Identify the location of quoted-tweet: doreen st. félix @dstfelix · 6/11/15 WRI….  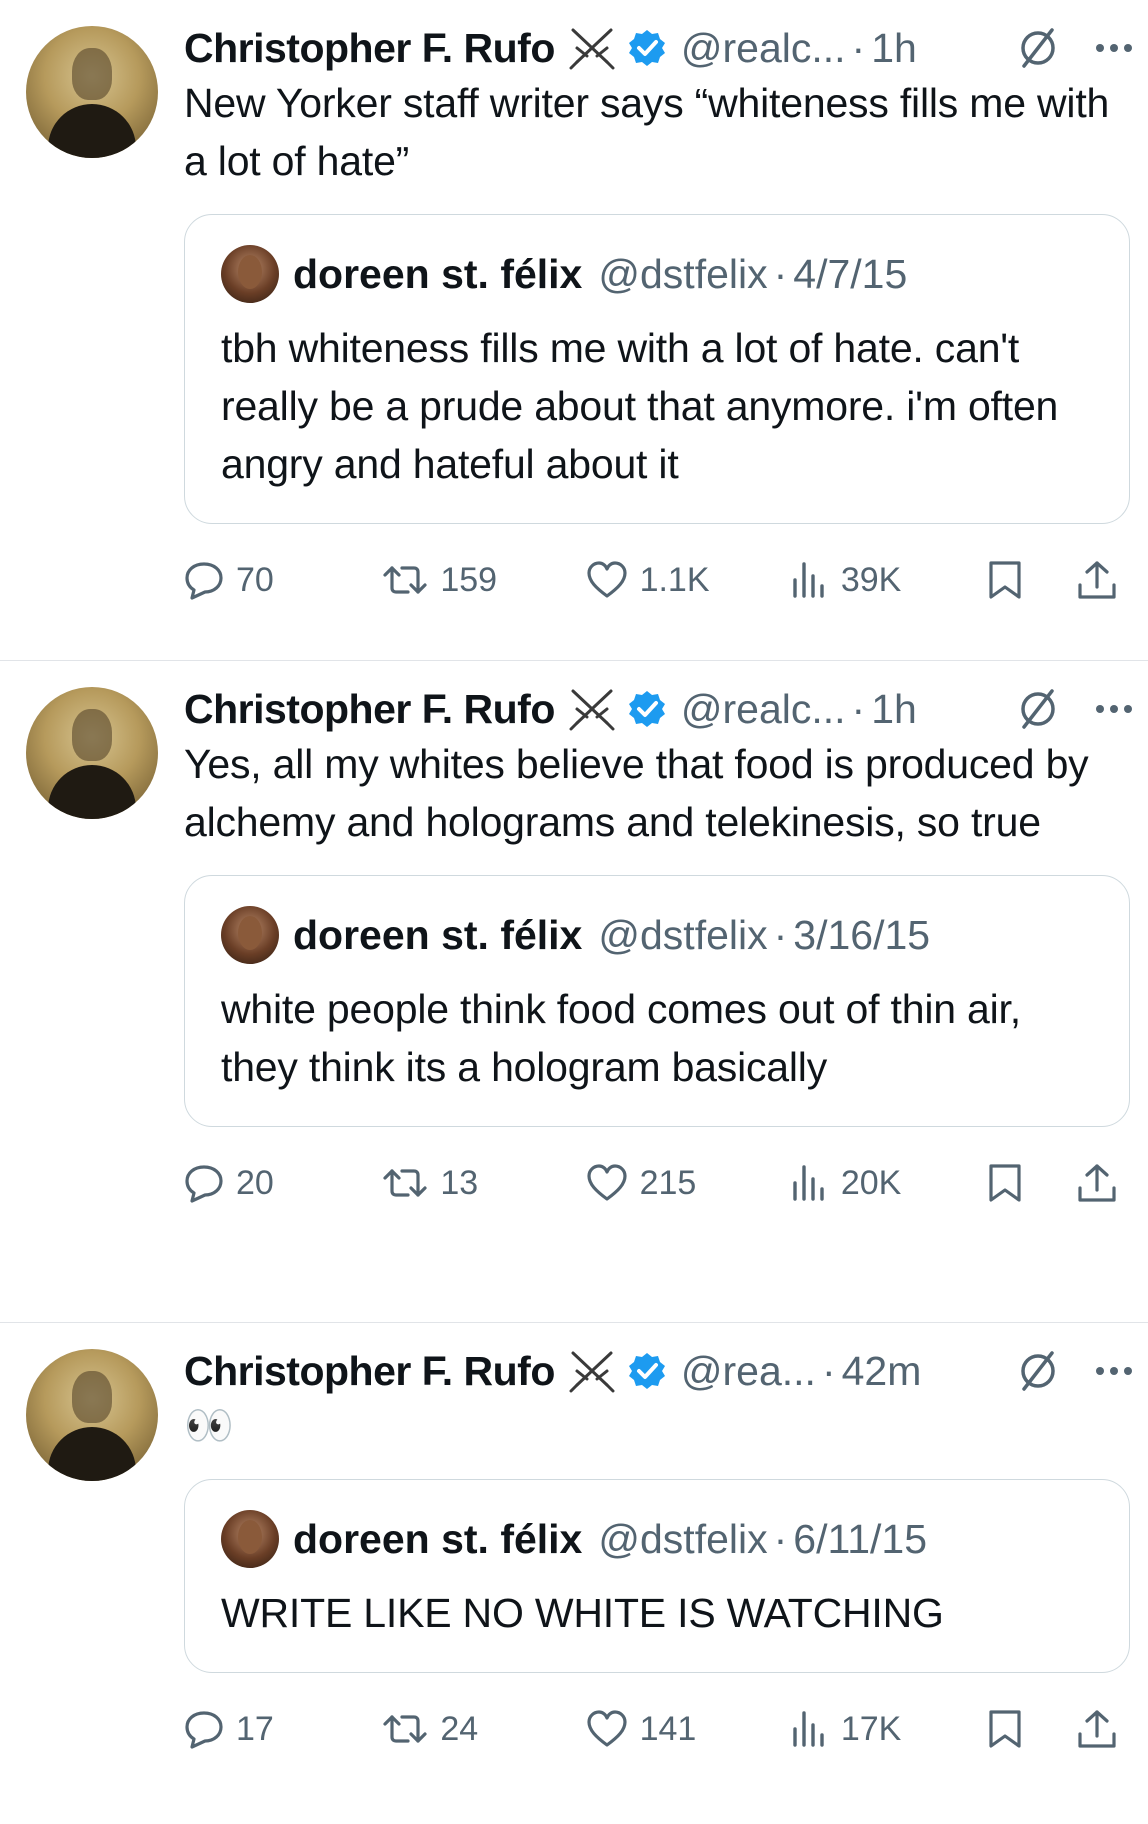
(657, 1576).